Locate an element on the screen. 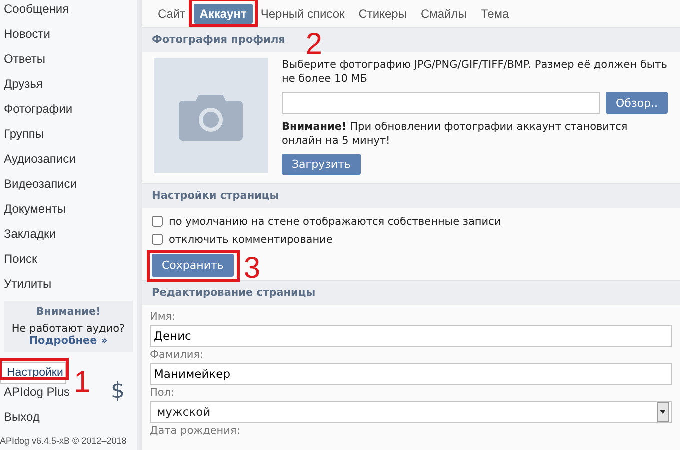 This screenshot has width=680, height=450. tab: Тема is located at coordinates (495, 14).